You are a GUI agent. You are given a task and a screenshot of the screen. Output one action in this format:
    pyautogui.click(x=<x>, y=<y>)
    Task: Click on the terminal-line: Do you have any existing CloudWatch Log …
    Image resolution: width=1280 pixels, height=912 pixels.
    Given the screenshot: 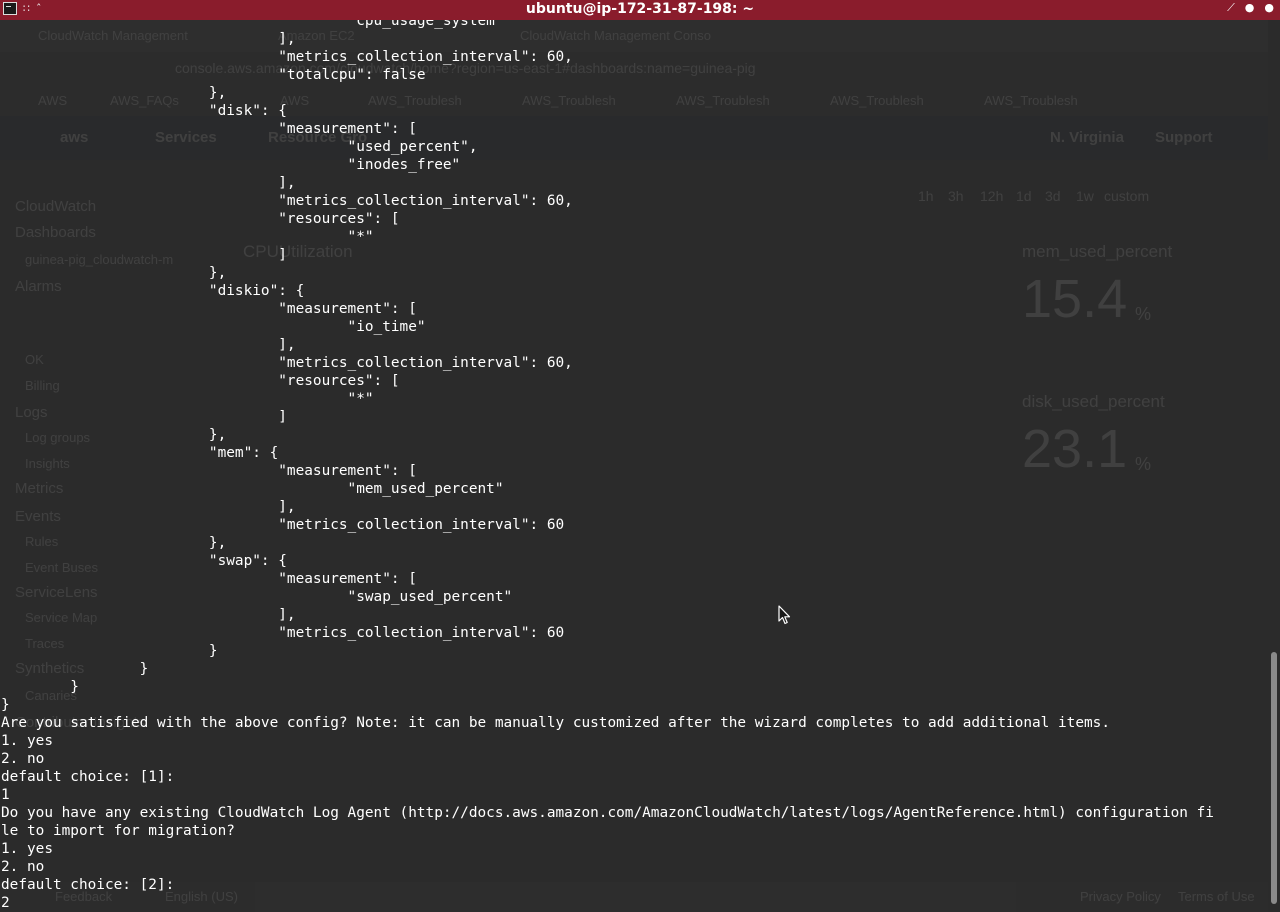 What is the action you would take?
    pyautogui.click(x=607, y=813)
    